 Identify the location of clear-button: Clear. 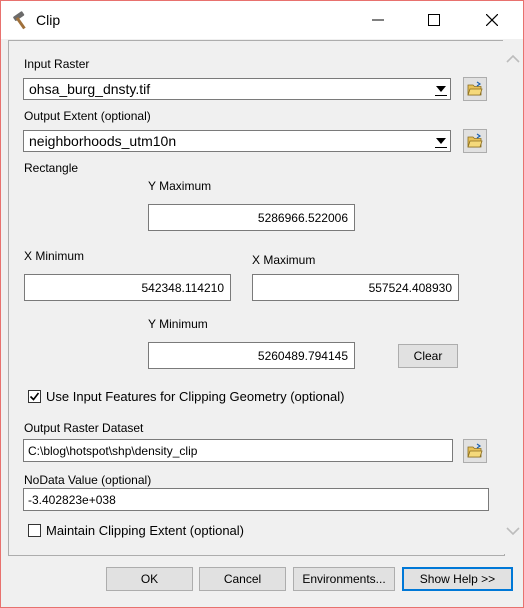
(428, 356).